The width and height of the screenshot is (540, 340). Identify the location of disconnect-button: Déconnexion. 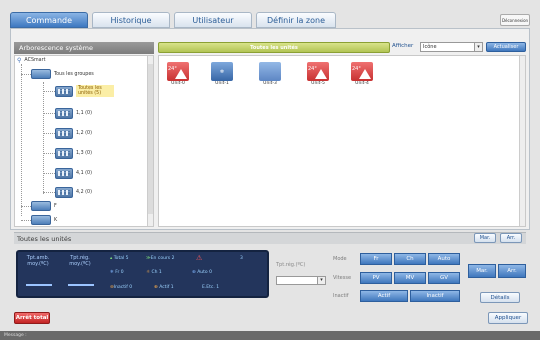
(515, 20).